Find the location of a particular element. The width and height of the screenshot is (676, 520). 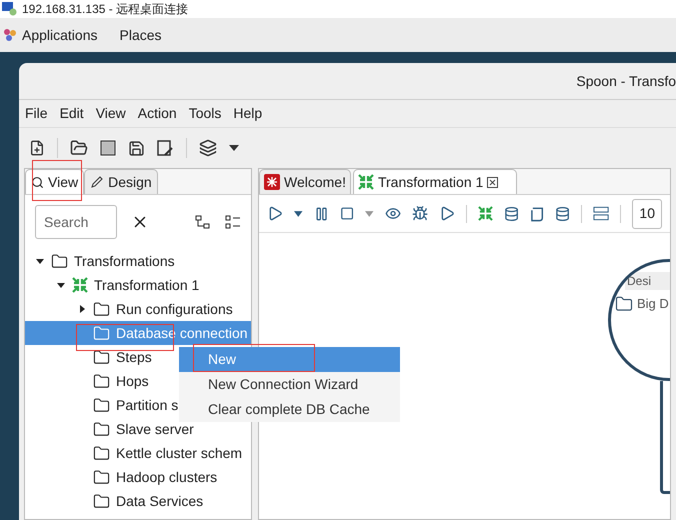

save-edit-icon is located at coordinates (165, 148).